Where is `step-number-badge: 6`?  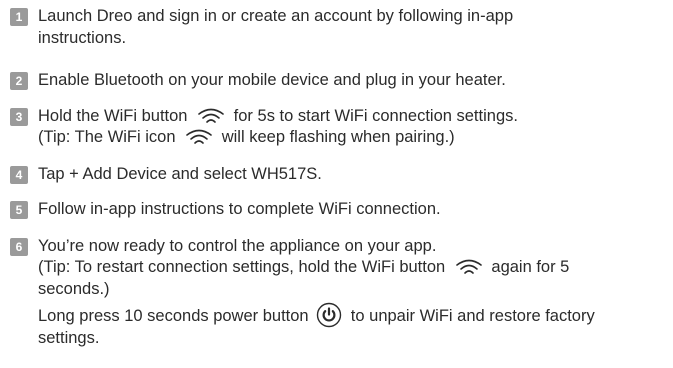
step-number-badge: 6 is located at coordinates (19, 246).